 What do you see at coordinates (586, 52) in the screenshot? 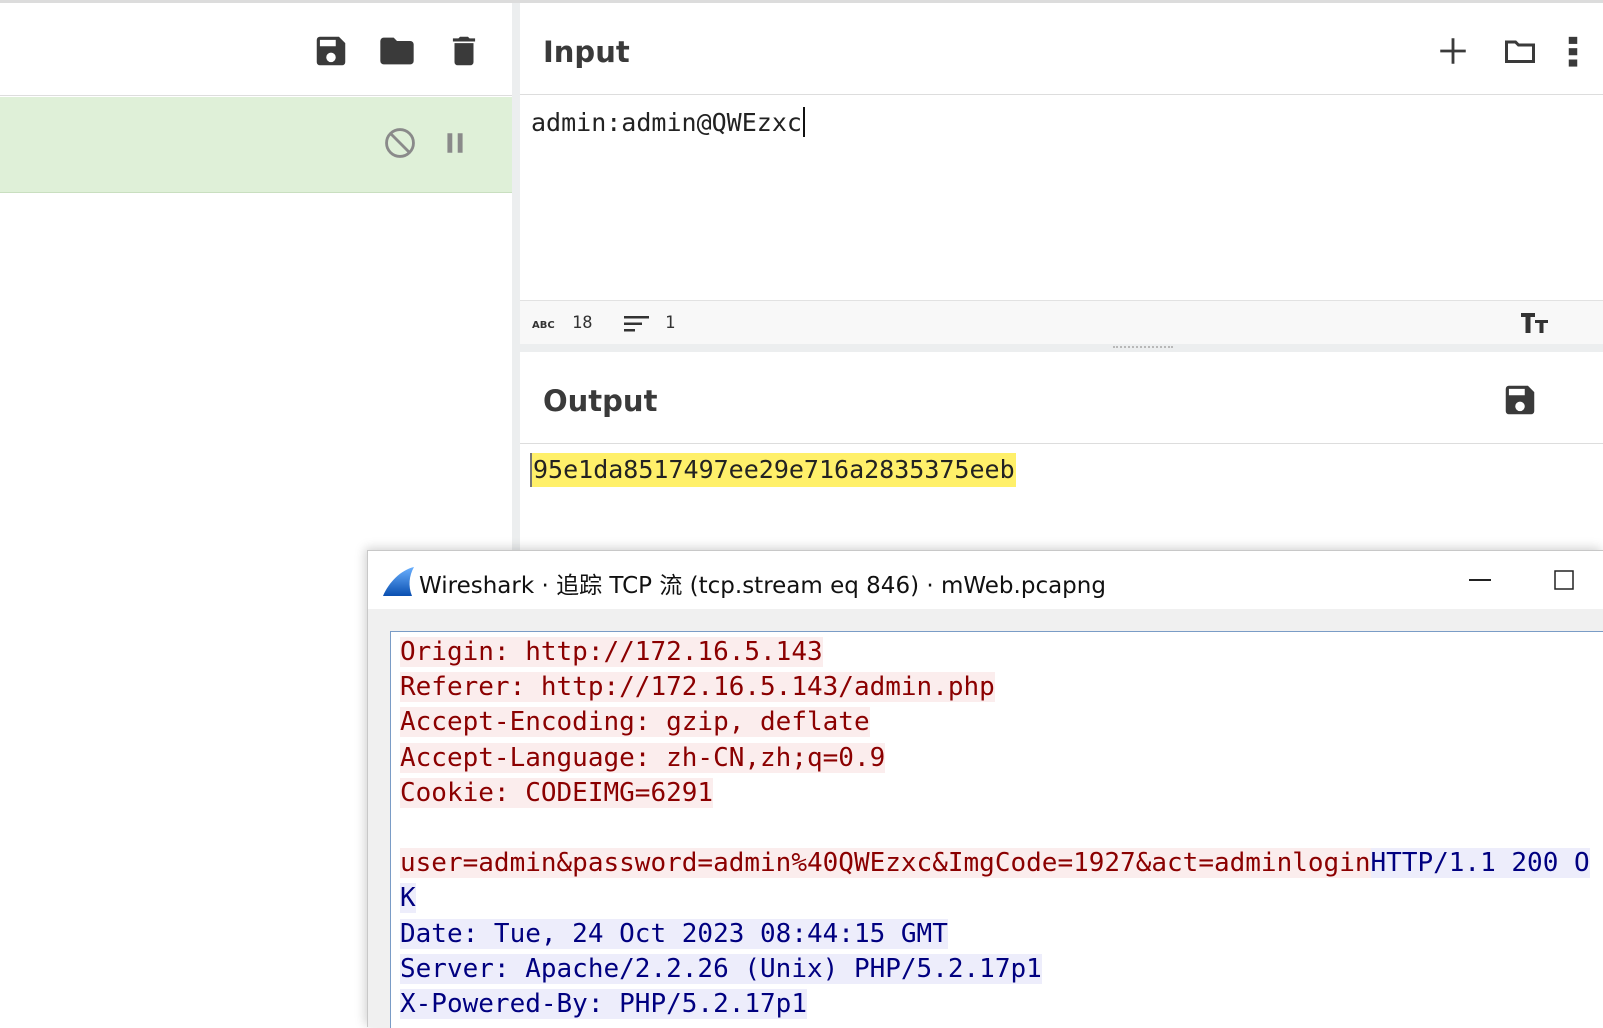
I see `input-title: Input` at bounding box center [586, 52].